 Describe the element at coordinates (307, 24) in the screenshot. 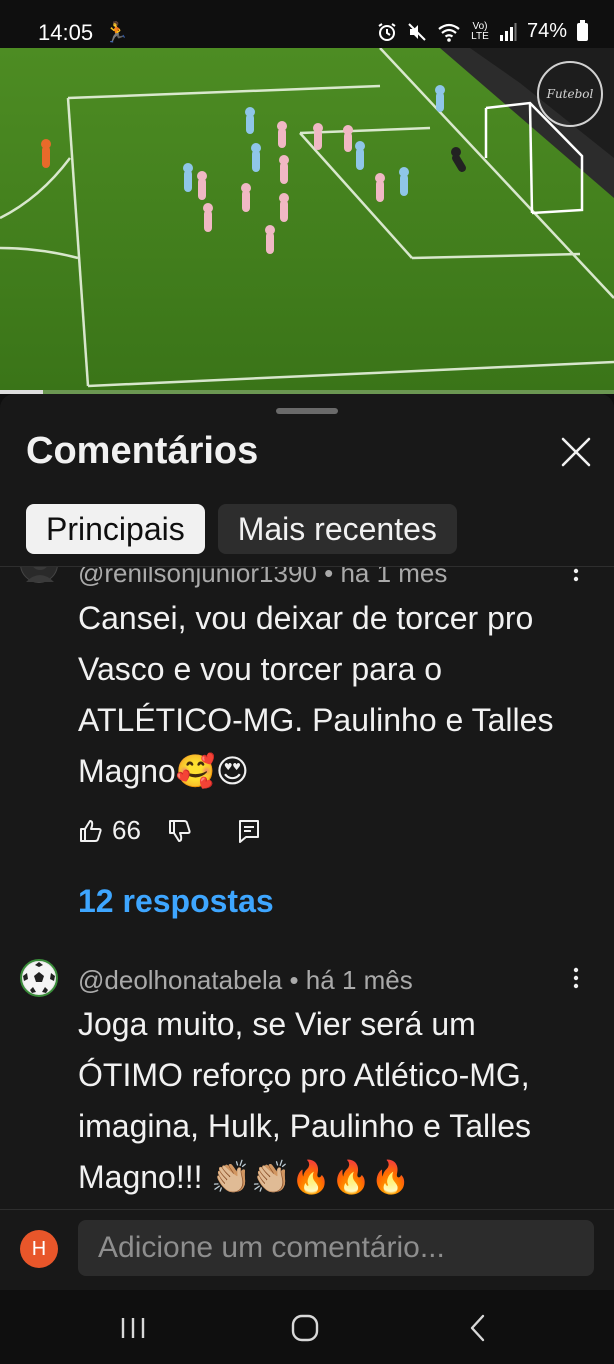

I see `status-bar: 14:05 🏃 Vo) LTE 74%` at that location.